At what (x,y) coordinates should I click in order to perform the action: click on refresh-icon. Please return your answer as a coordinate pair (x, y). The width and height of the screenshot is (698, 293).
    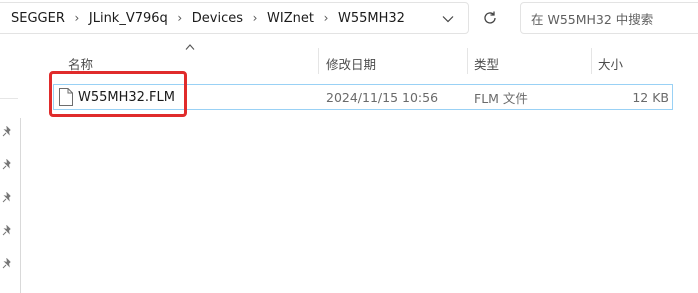
    Looking at the image, I should click on (490, 17).